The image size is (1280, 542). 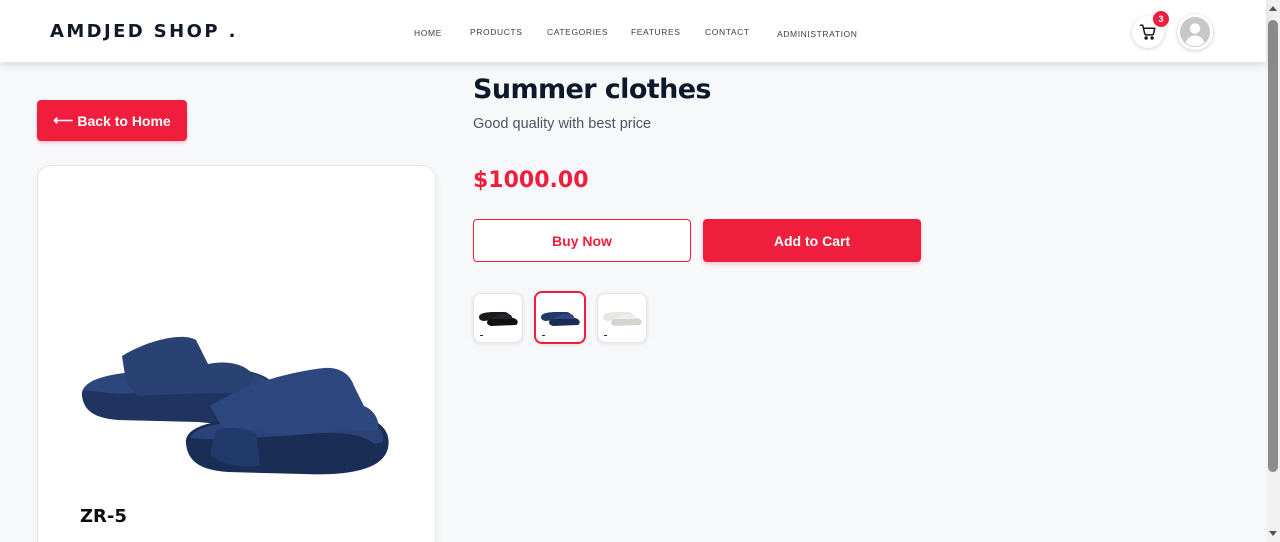 I want to click on back-to-home-button: ⟵ Back to Home, so click(x=112, y=120).